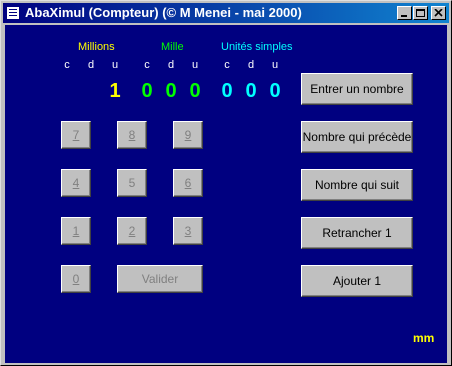  Describe the element at coordinates (96, 47) in the screenshot. I see `header-millions: Millions` at that location.